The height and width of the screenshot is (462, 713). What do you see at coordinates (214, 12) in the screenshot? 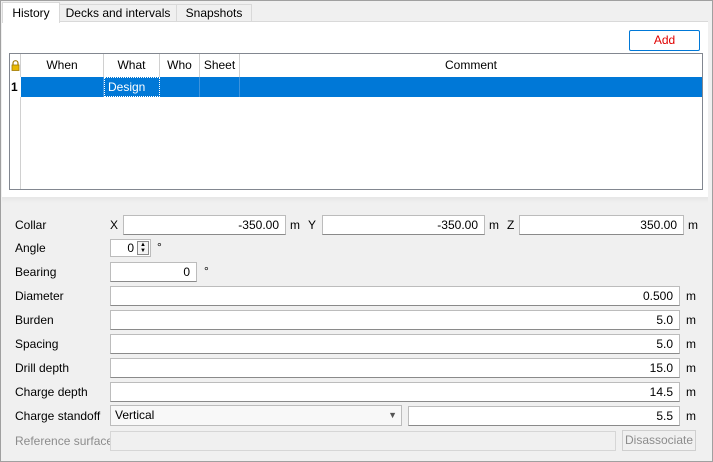
I see `tab-snapshots: Snapshots` at bounding box center [214, 12].